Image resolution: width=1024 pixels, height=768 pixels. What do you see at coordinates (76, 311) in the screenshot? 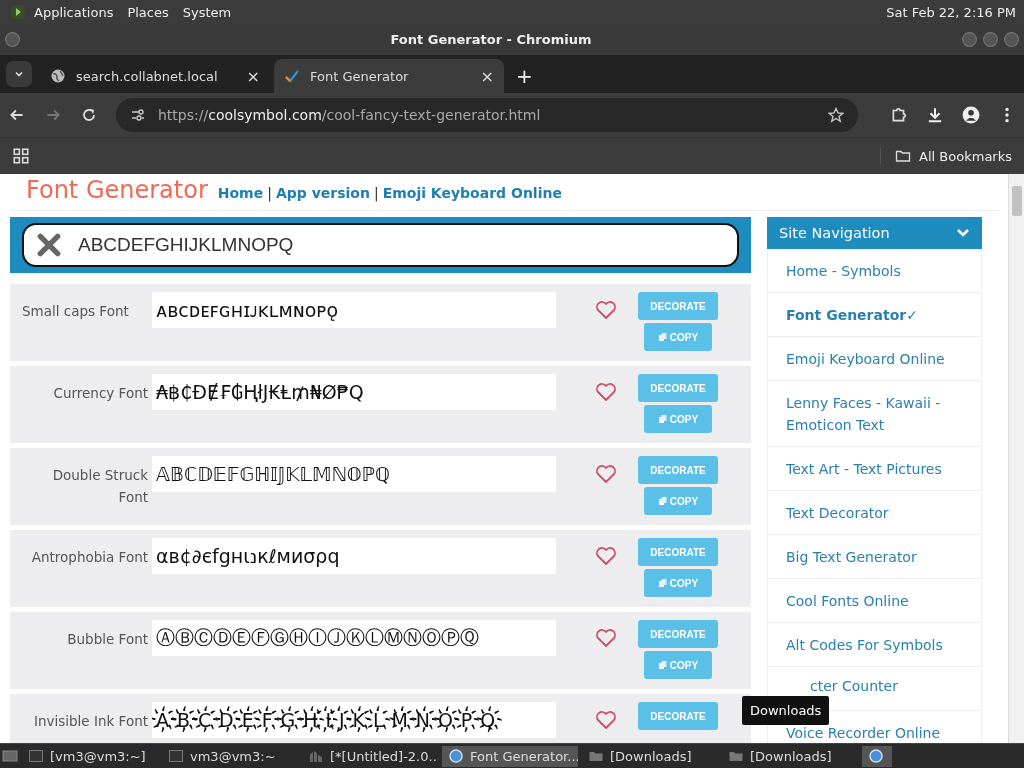
I see `font-name: Small caps Font` at bounding box center [76, 311].